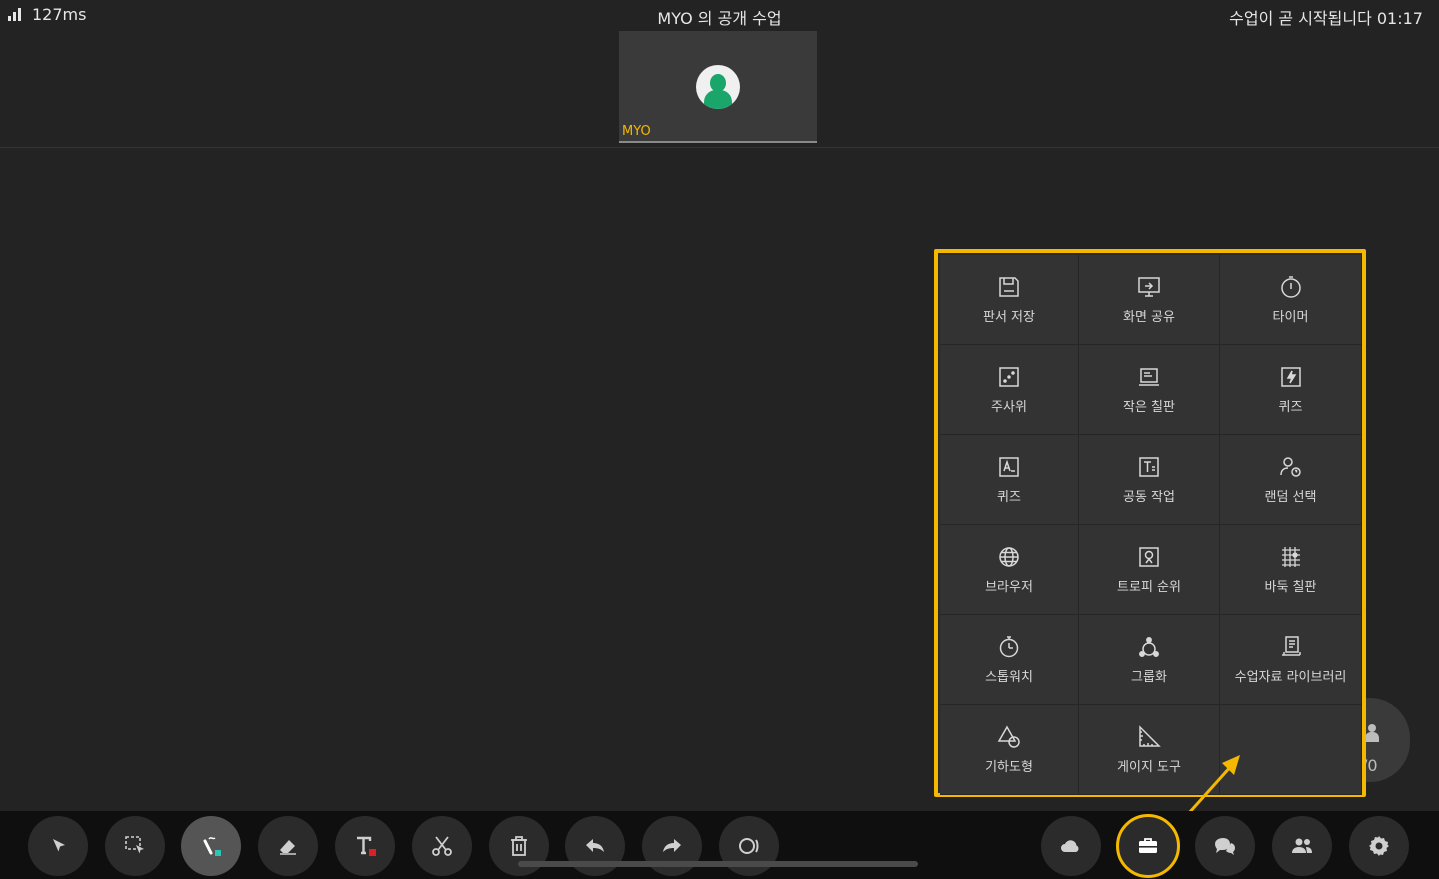  Describe the element at coordinates (719, 147) in the screenshot. I see `divider` at that location.